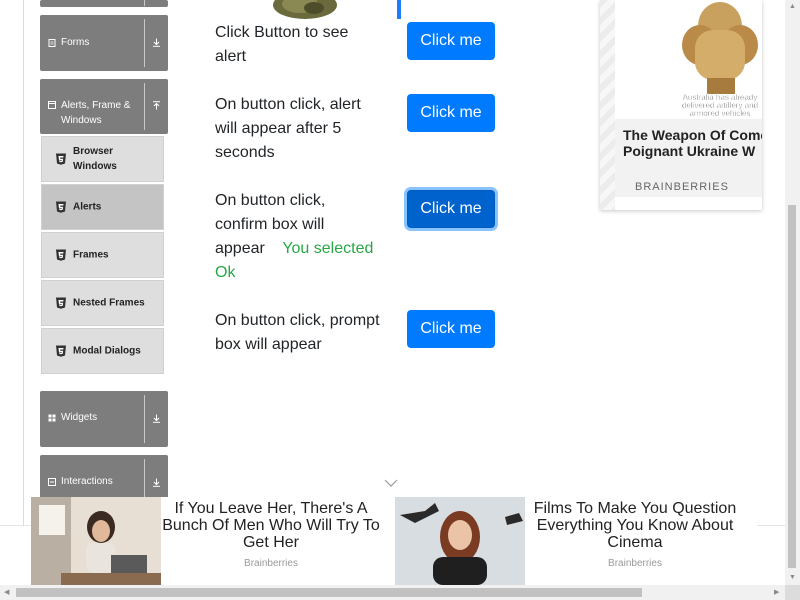  I want to click on sidebar-item-frames: Frames, so click(102, 255).